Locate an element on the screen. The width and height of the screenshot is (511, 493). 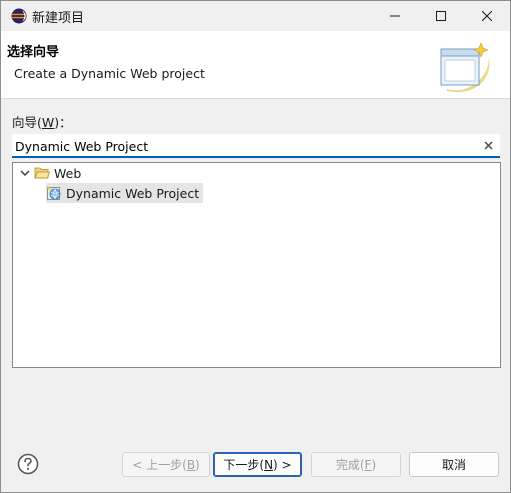
title-bar: 新建项目 is located at coordinates (255, 16).